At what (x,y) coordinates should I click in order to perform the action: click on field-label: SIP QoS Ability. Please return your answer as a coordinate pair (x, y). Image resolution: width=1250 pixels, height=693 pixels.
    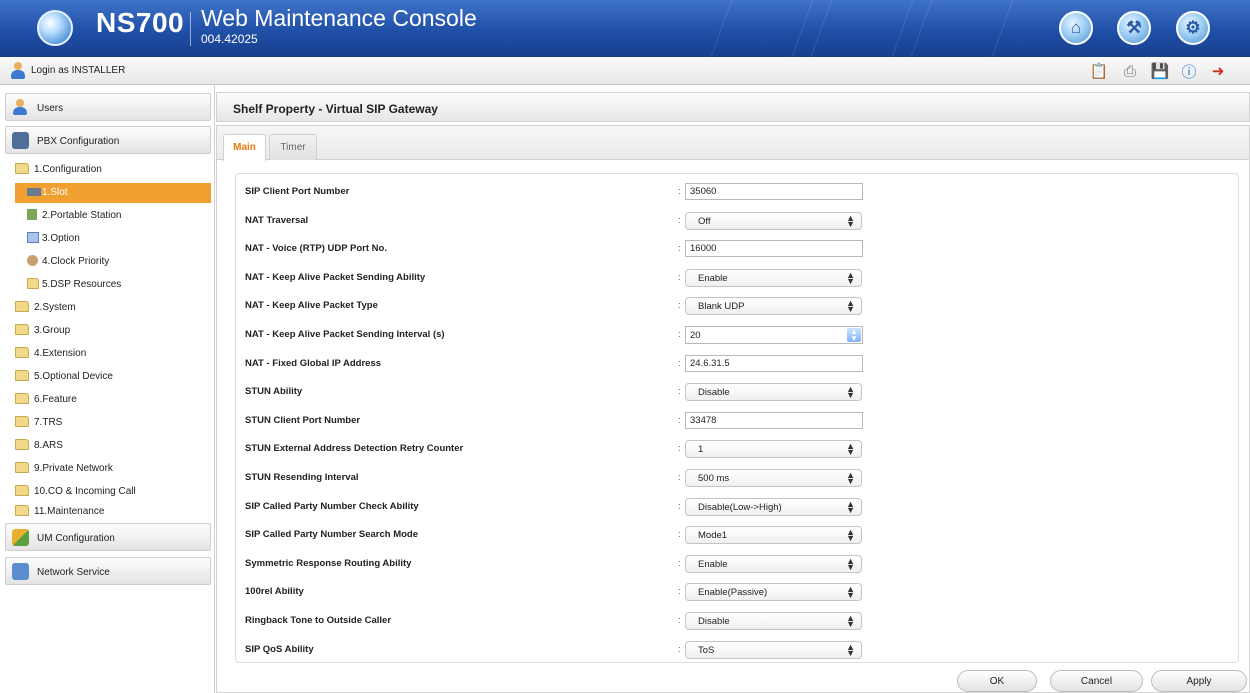
    Looking at the image, I should click on (279, 649).